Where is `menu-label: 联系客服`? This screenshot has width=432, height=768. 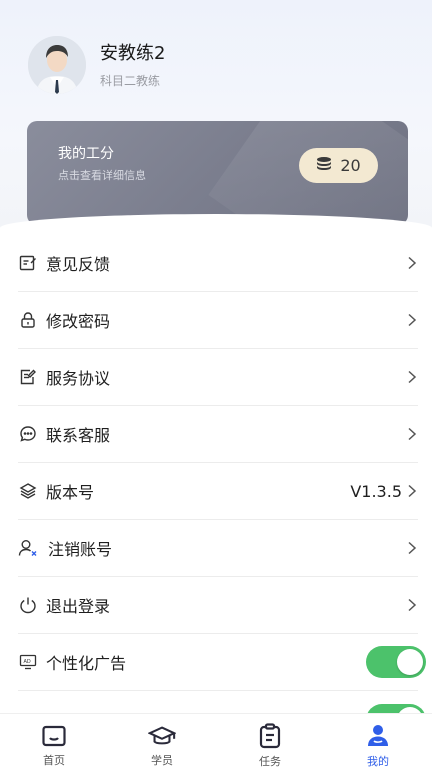 menu-label: 联系客服 is located at coordinates (78, 435).